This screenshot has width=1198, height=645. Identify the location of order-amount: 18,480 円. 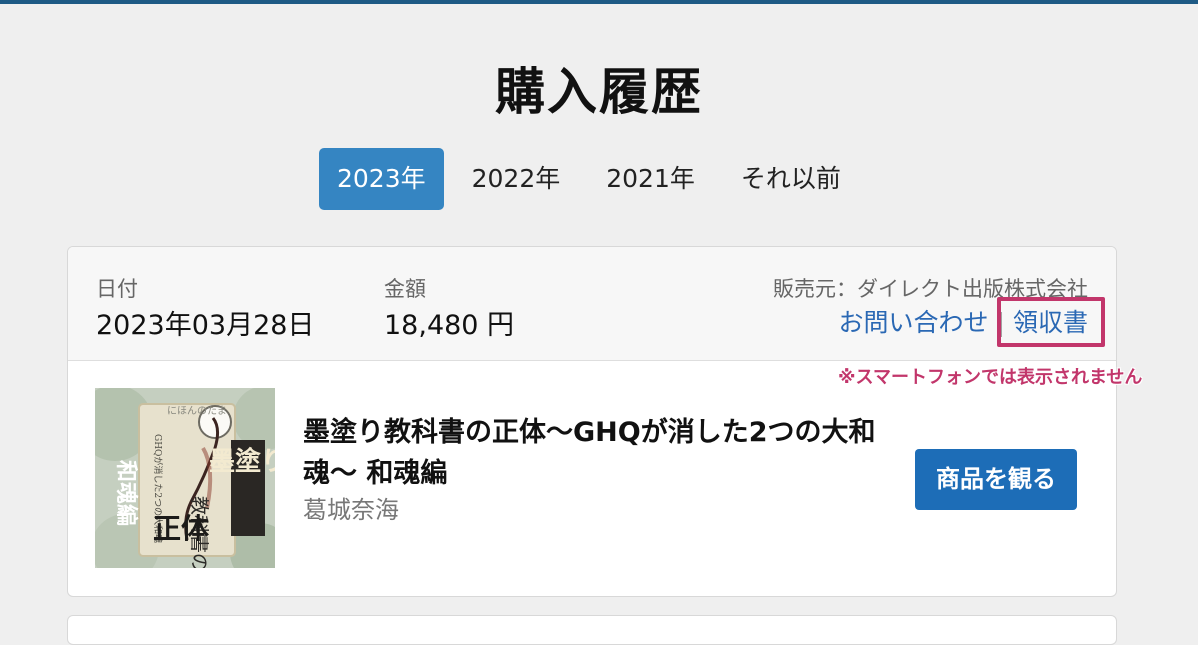
(449, 325).